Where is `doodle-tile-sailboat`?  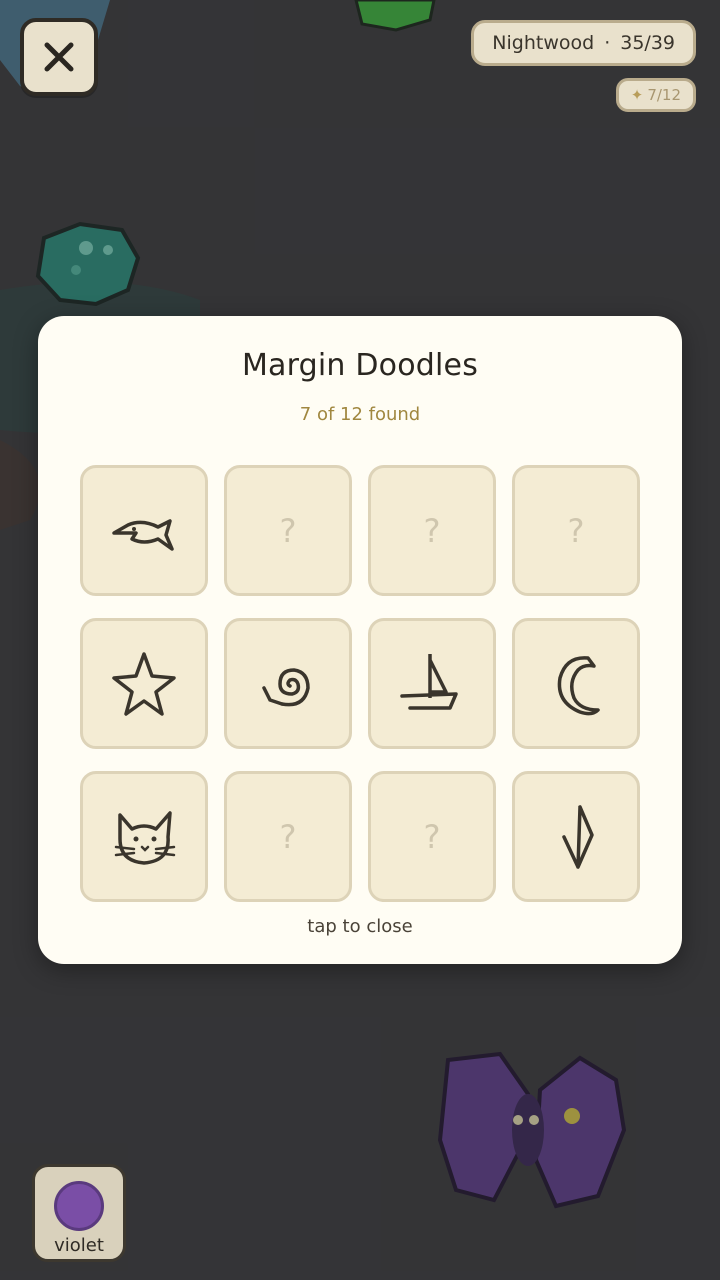
doodle-tile-sailboat is located at coordinates (432, 683).